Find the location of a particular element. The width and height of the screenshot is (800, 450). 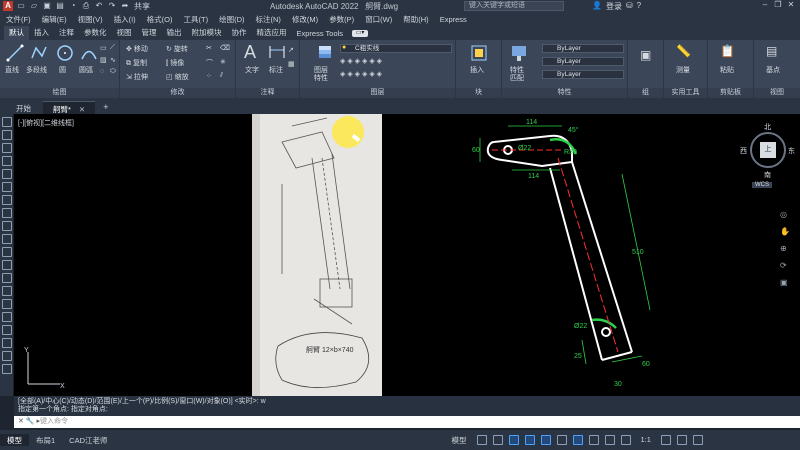

tool-revcloud-icon is located at coordinates (7, 213).